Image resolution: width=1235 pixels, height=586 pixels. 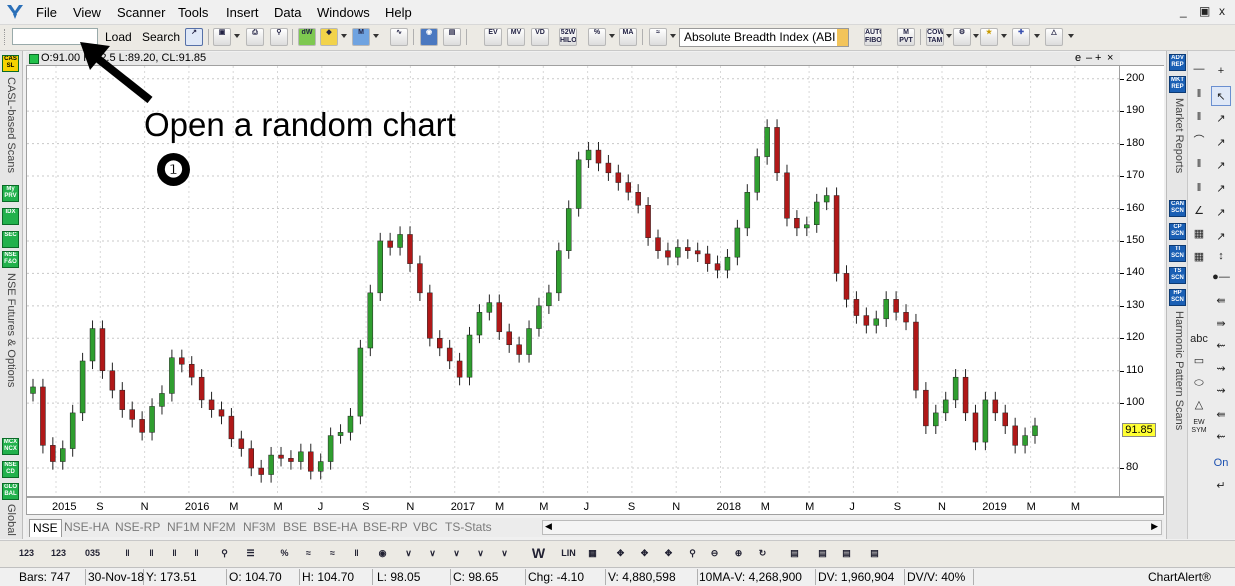 What do you see at coordinates (762, 553) in the screenshot?
I see `refresh-icon: ↻` at bounding box center [762, 553].